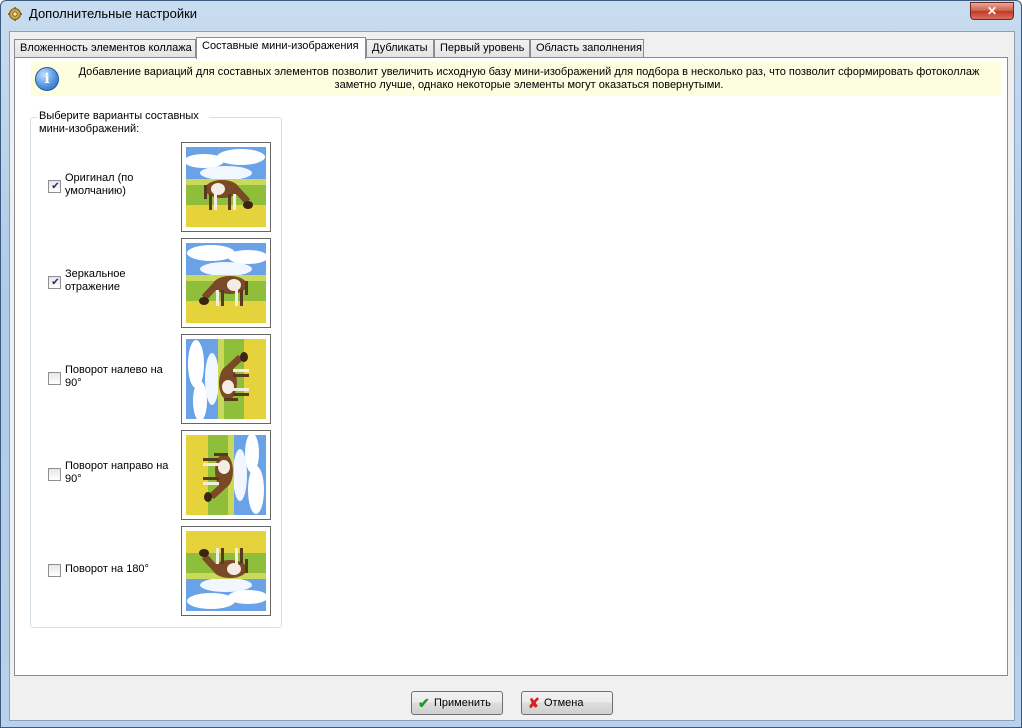 This screenshot has height=728, width=1022. I want to click on checkbox-rotate-left, so click(54, 378).